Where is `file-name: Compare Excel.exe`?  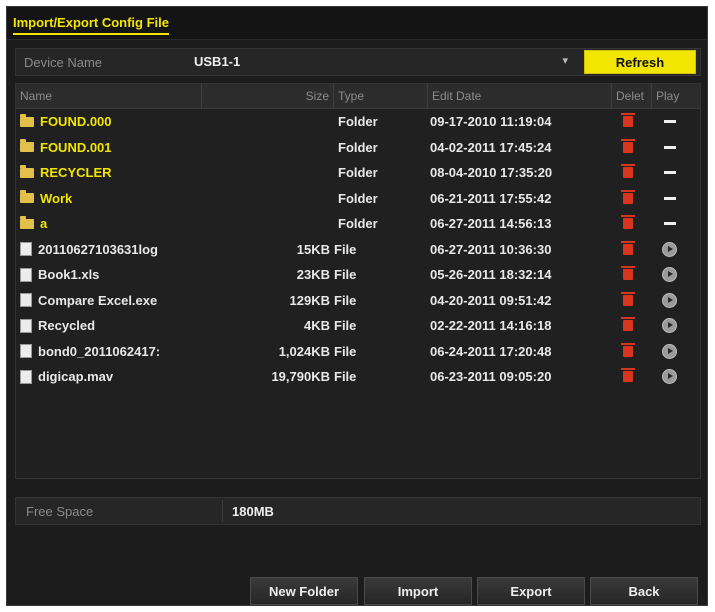
file-name: Compare Excel.exe is located at coordinates (110, 300).